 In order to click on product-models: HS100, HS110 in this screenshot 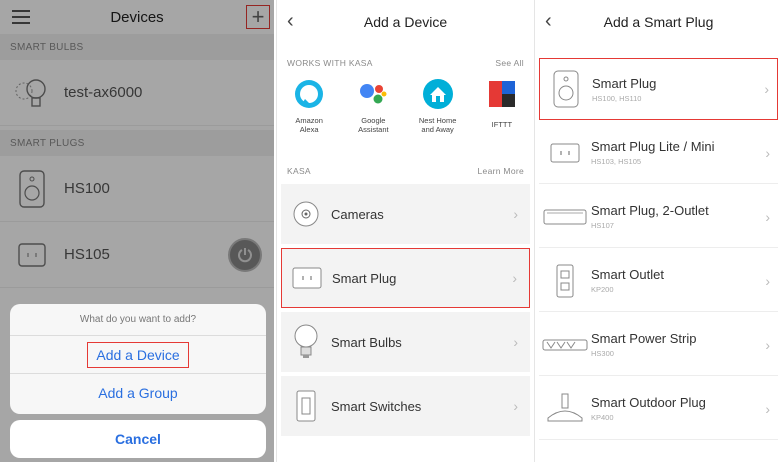, I will do `click(617, 98)`.